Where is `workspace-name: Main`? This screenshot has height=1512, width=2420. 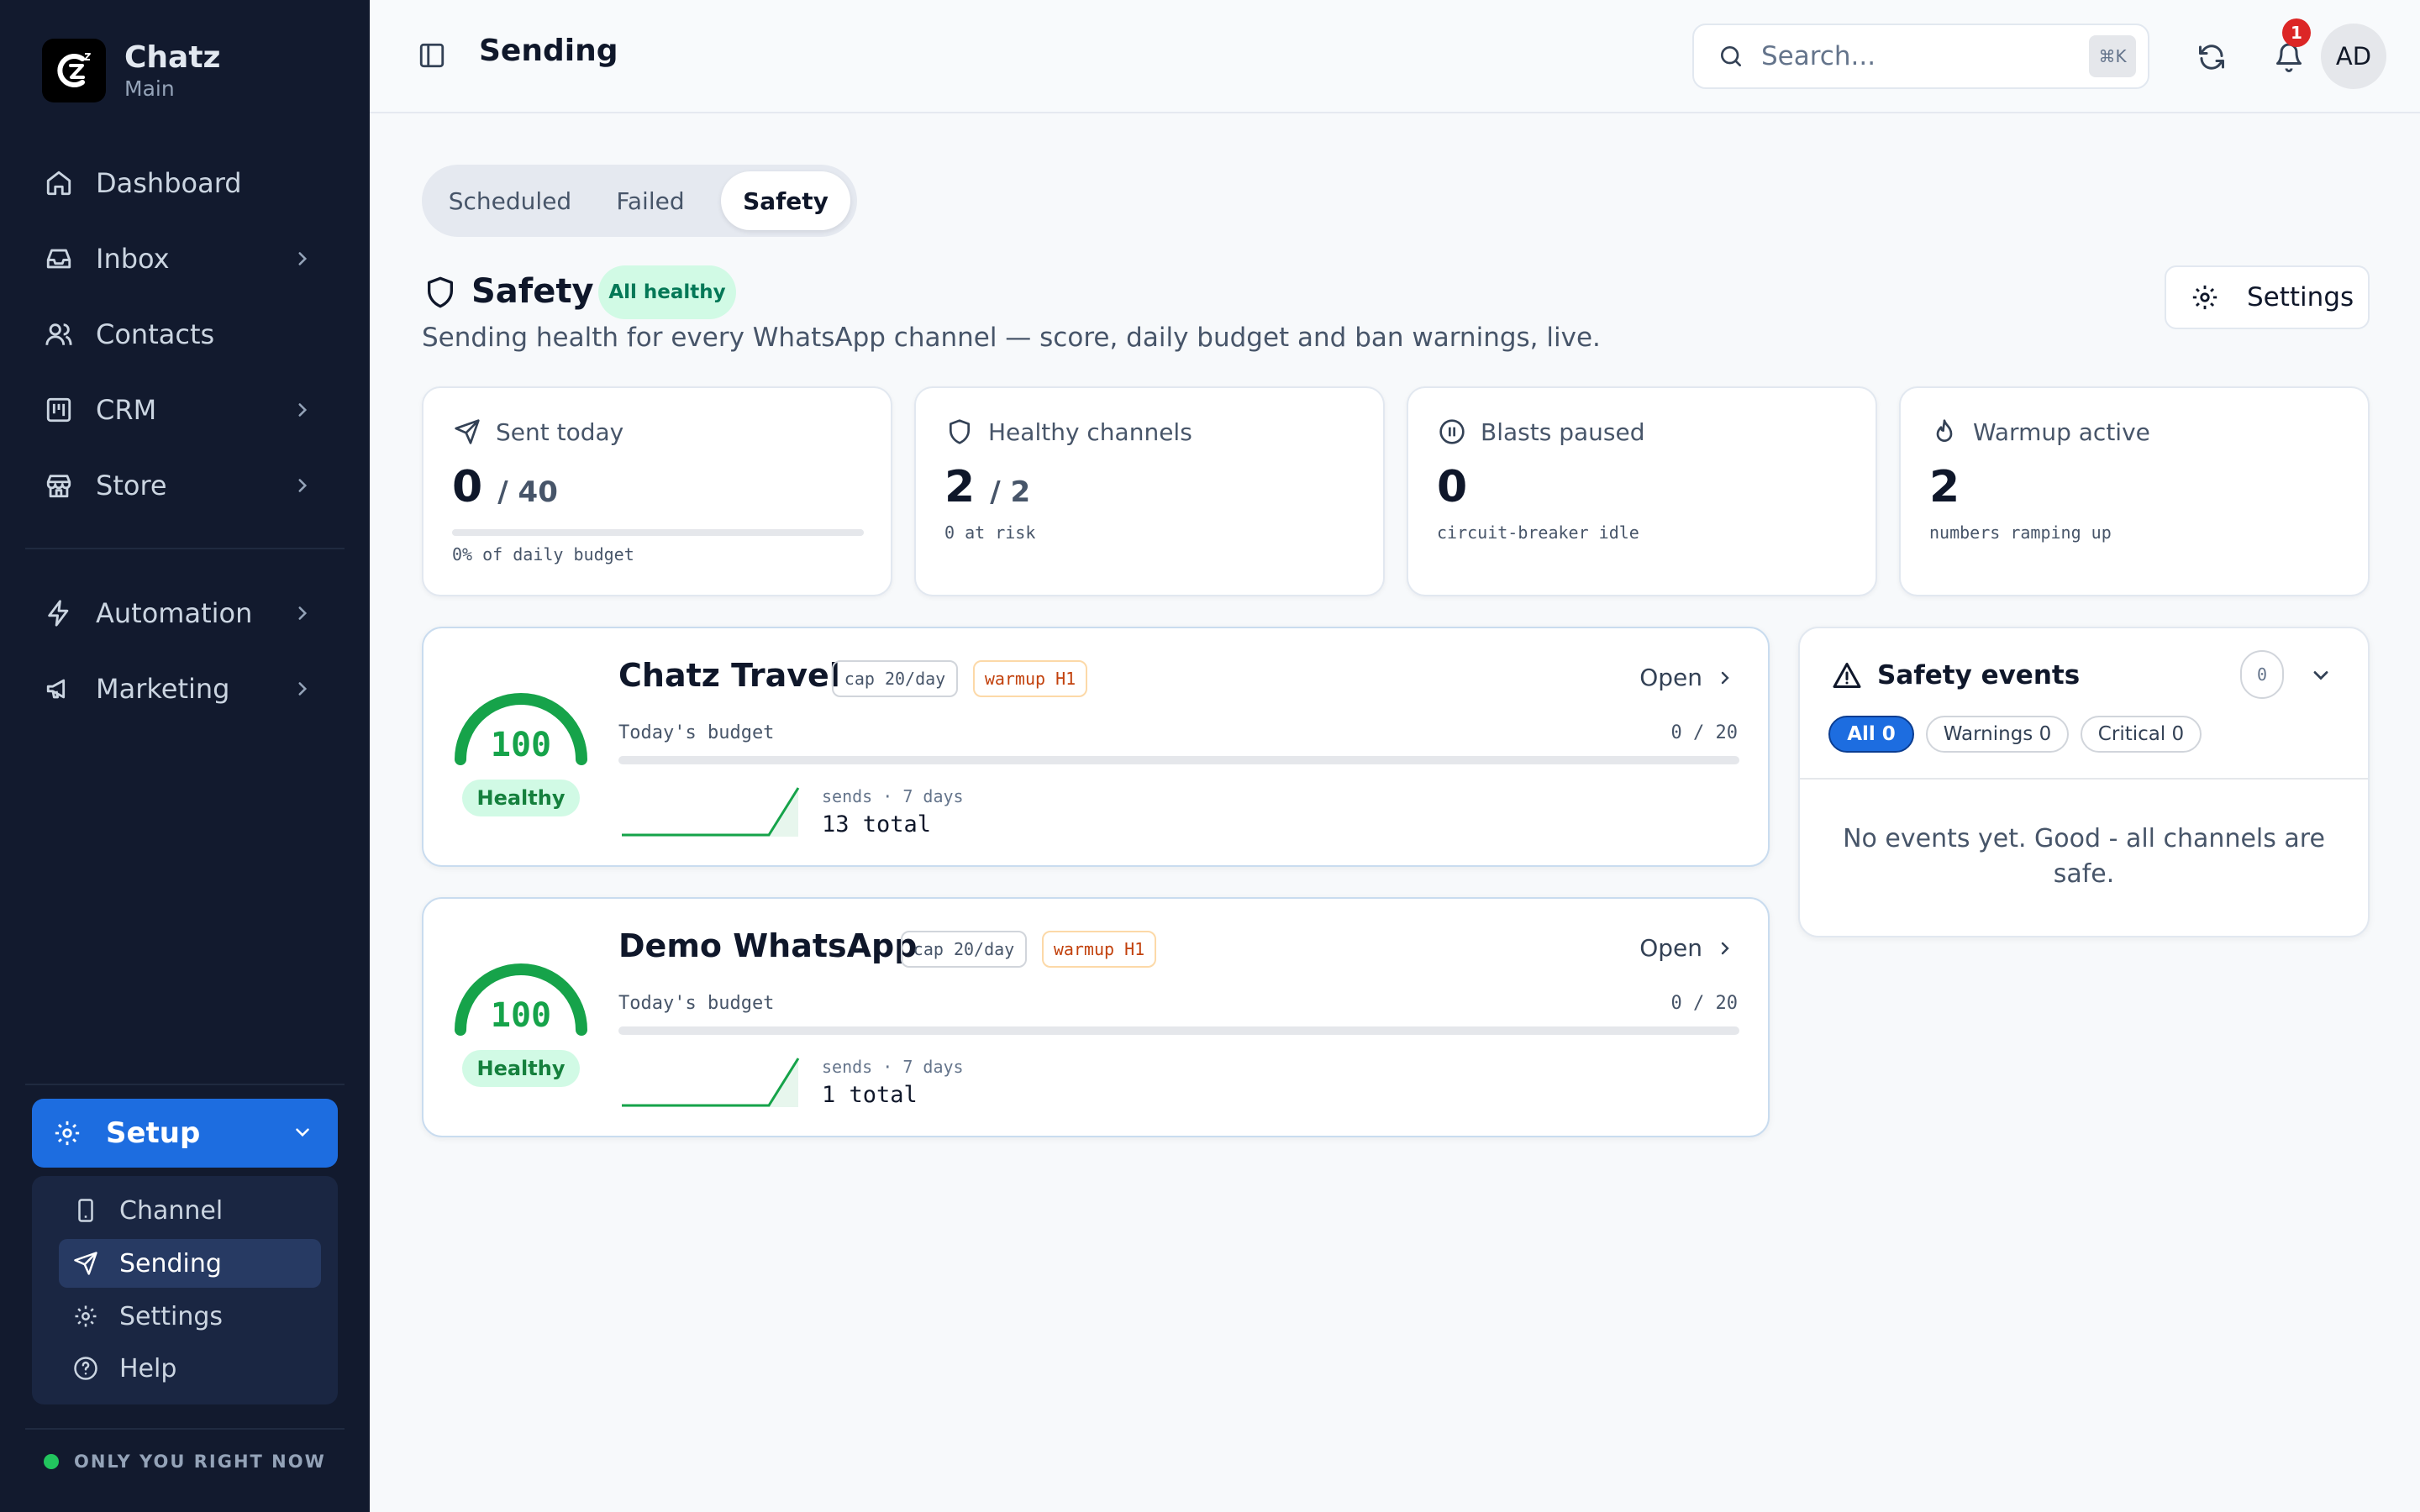
workspace-name: Main is located at coordinates (149, 88).